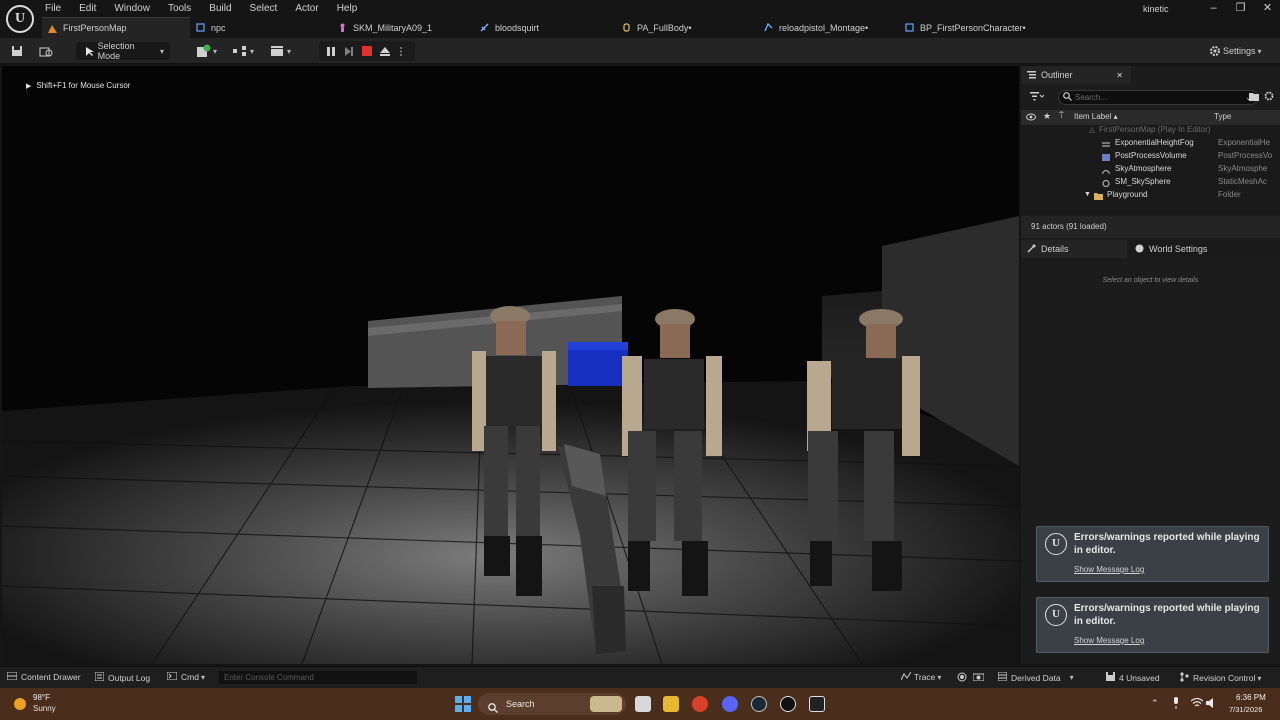 The height and width of the screenshot is (720, 1280). I want to click on tab-bloodsquirt: bloodsquirt, so click(545, 27).